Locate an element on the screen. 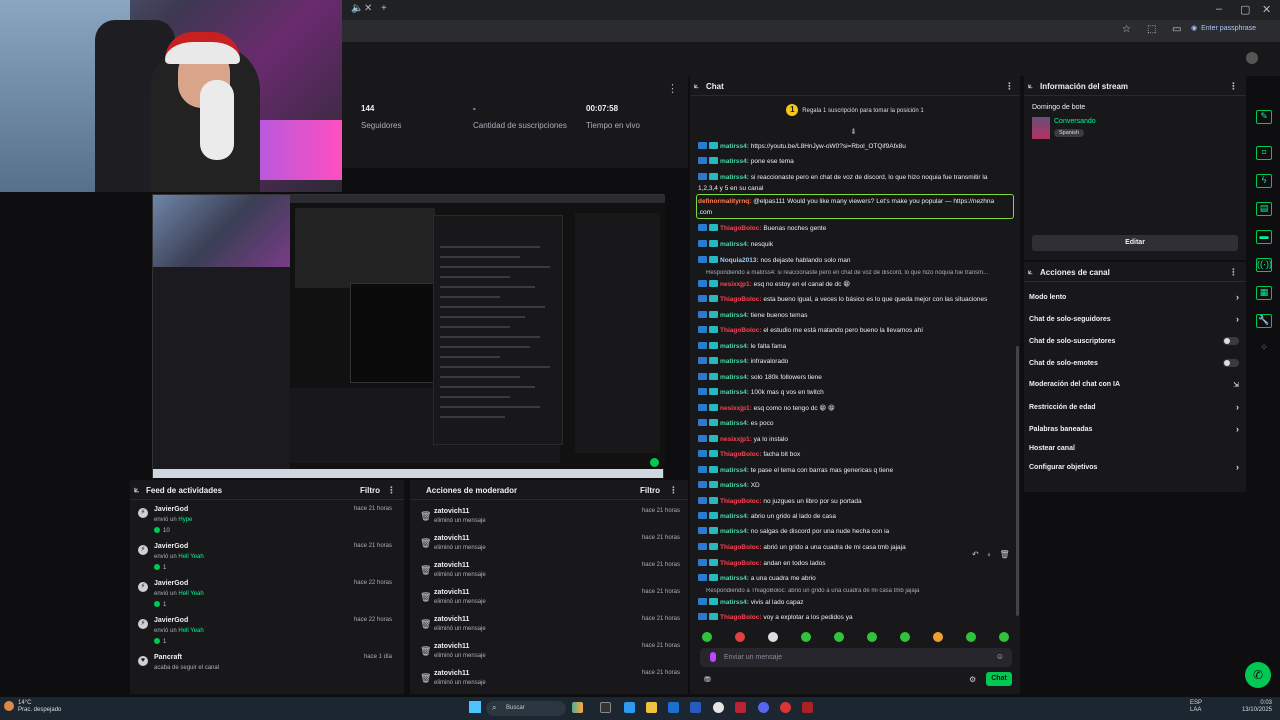 Image resolution: width=1280 pixels, height=720 pixels. pin-message-icon: ⍖ is located at coordinates (989, 555).